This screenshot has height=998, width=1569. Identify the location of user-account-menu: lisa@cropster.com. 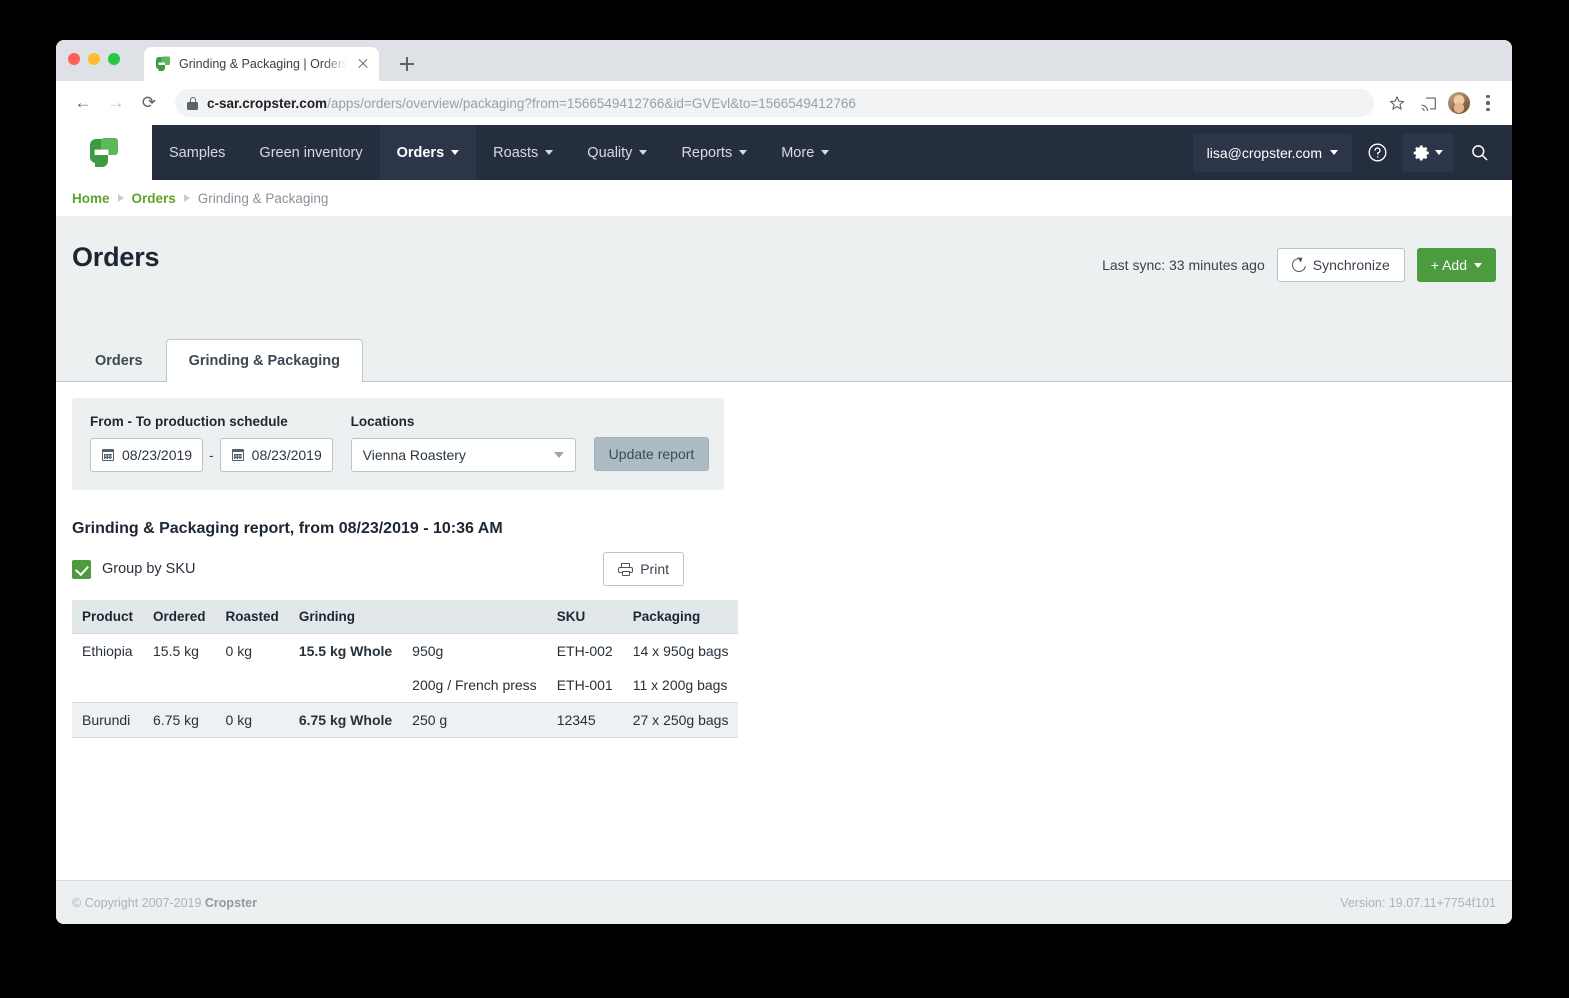
(1272, 152).